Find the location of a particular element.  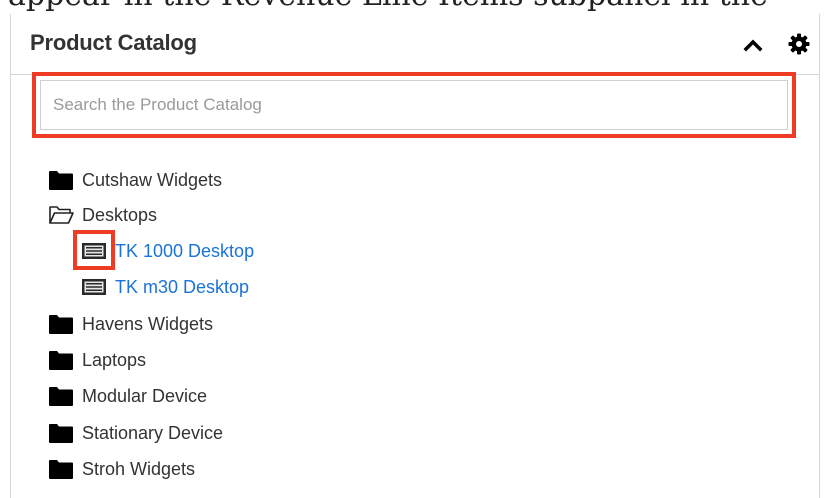

tree-item-label: Desktops is located at coordinates (120, 214).